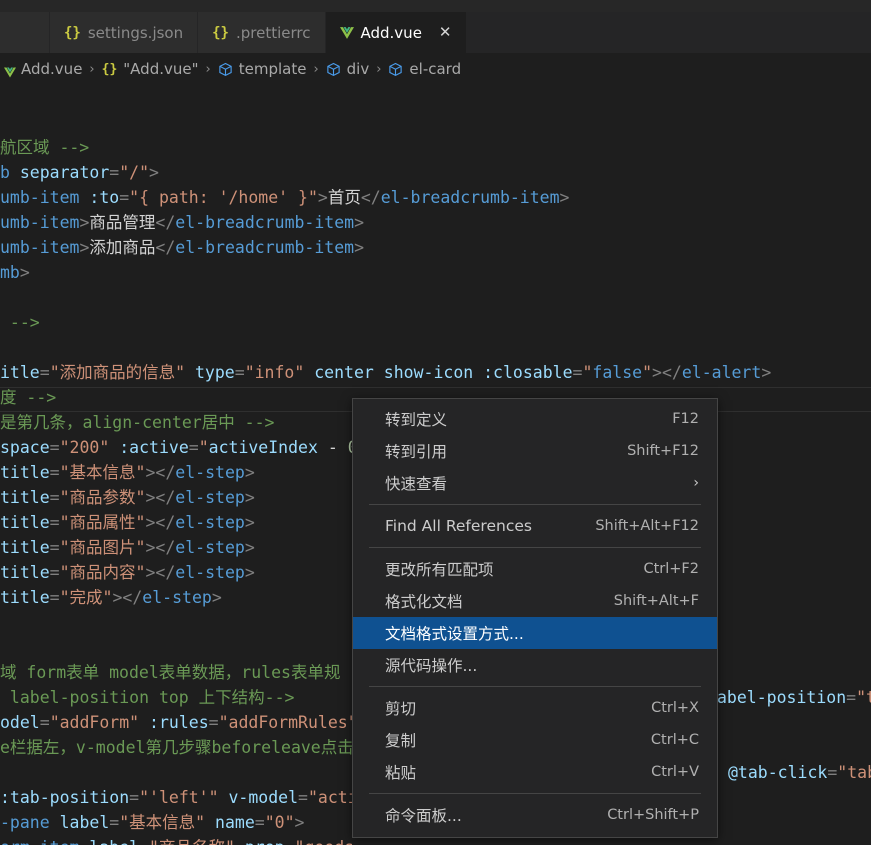 The width and height of the screenshot is (871, 845). Describe the element at coordinates (535, 526) in the screenshot. I see `menu-item: Find All References Shift+Alt+F12` at that location.